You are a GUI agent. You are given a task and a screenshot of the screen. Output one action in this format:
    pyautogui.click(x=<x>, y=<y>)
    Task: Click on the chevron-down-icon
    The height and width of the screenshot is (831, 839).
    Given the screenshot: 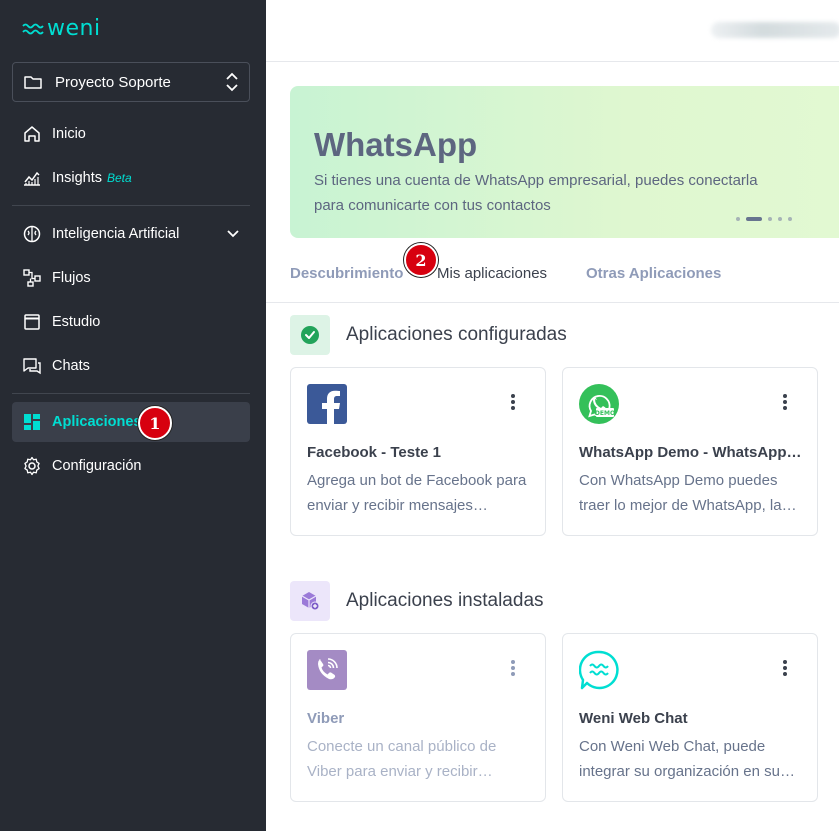 What is the action you would take?
    pyautogui.click(x=233, y=234)
    